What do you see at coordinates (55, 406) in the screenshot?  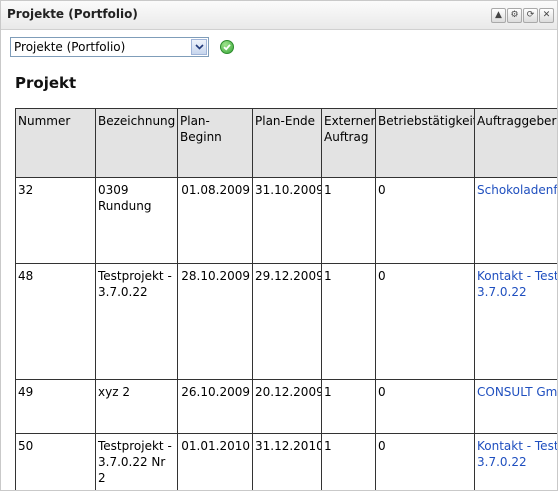 I see `cell-nummer: 49` at bounding box center [55, 406].